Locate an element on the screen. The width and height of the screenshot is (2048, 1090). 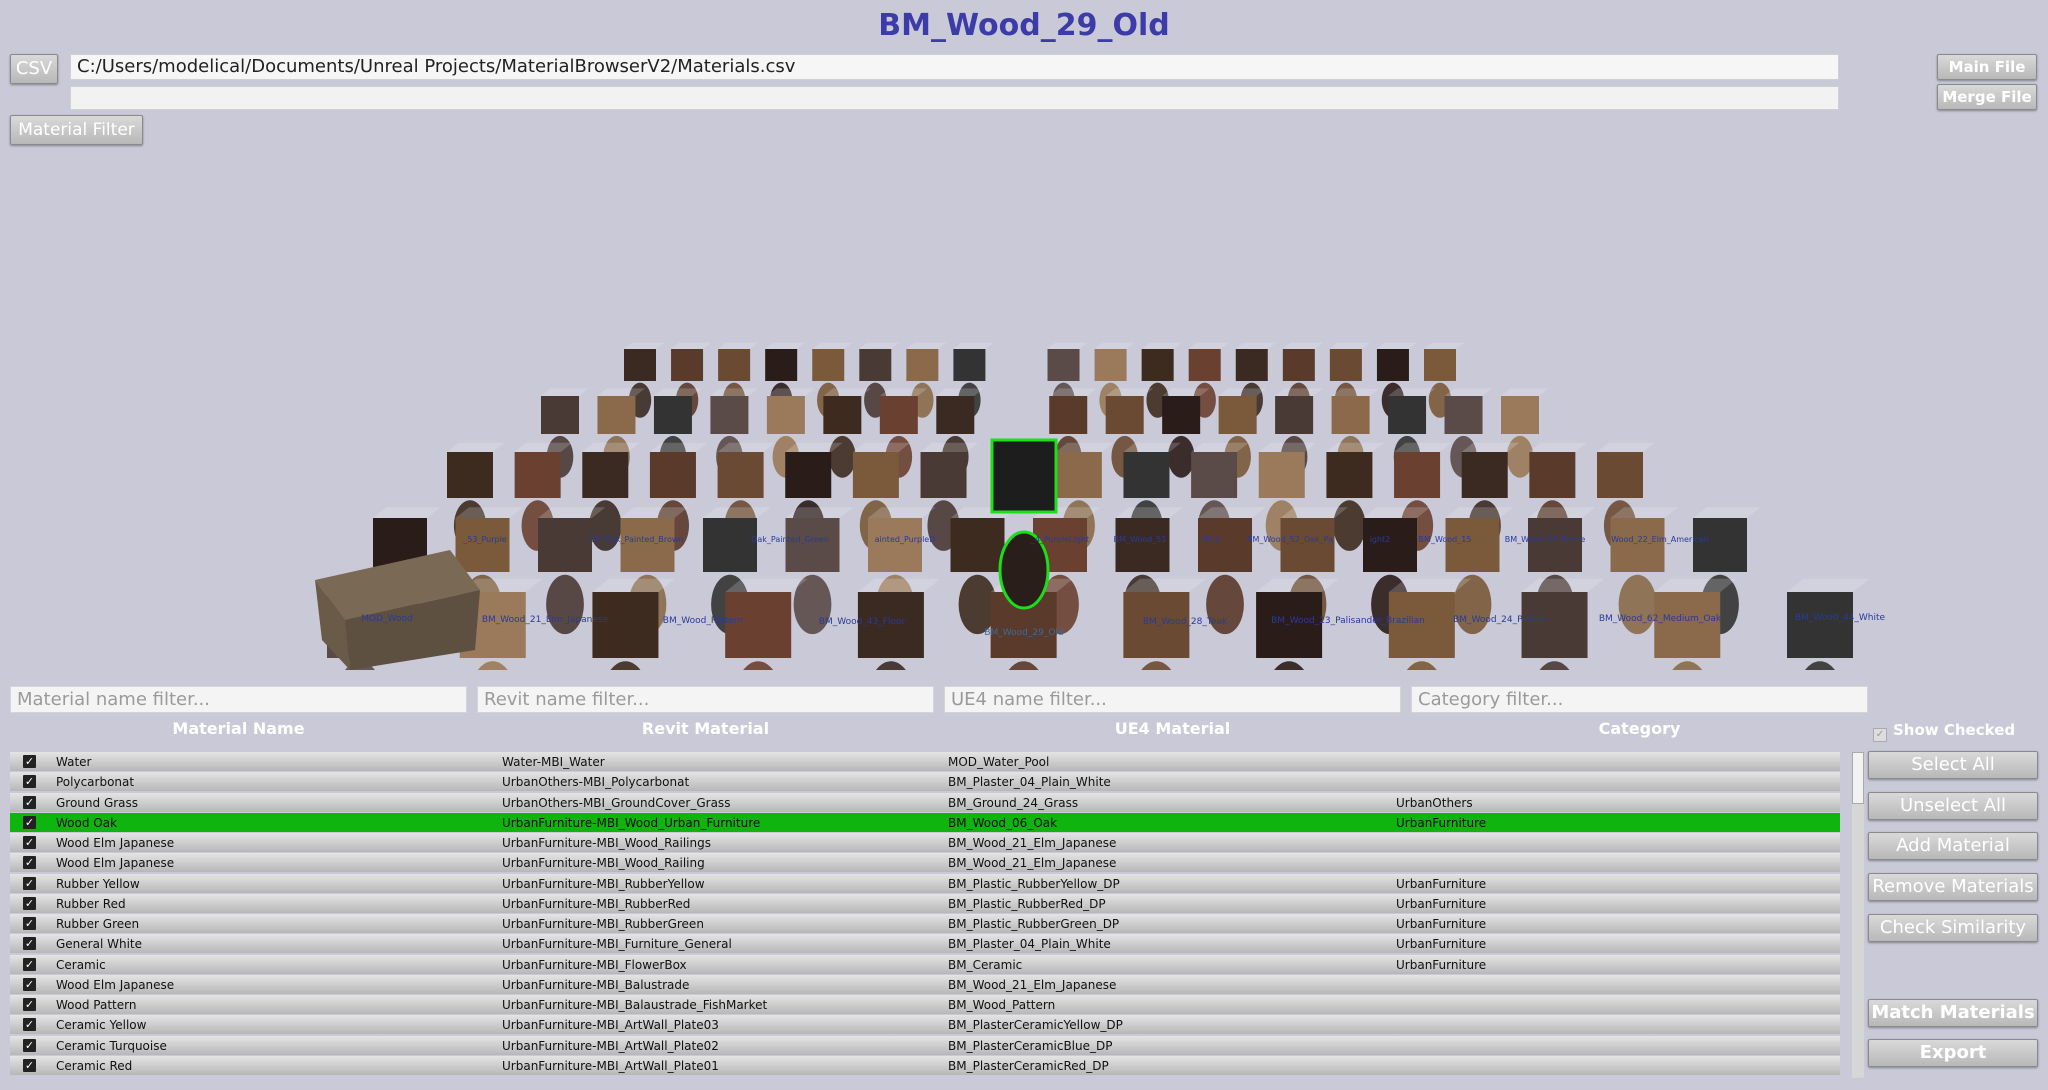
viewport-material-label: BM_Wood_23_Palisander_Brazilian is located at coordinates (1348, 621).